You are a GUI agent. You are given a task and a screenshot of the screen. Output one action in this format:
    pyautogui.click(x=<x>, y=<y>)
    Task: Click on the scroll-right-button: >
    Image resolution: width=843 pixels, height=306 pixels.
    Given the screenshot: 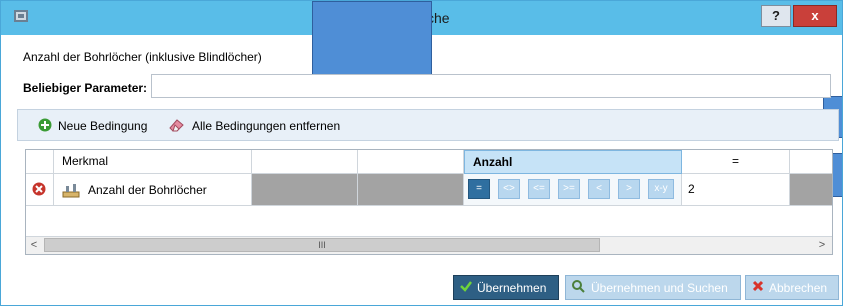 What is the action you would take?
    pyautogui.click(x=822, y=245)
    